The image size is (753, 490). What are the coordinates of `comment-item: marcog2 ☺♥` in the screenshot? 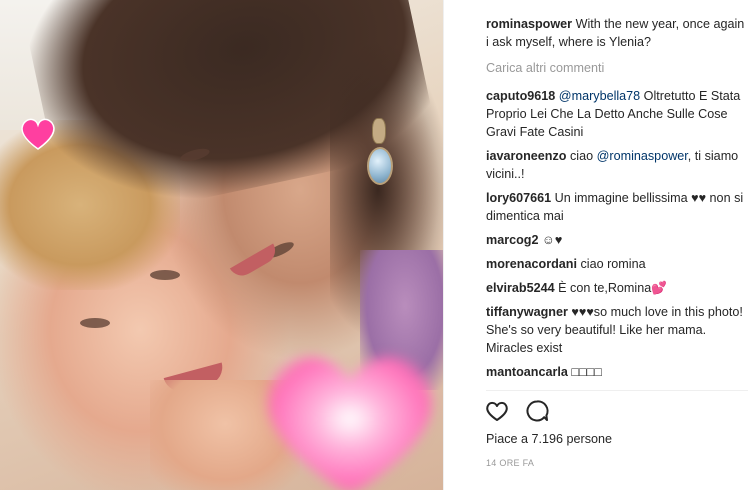 It's located at (617, 240).